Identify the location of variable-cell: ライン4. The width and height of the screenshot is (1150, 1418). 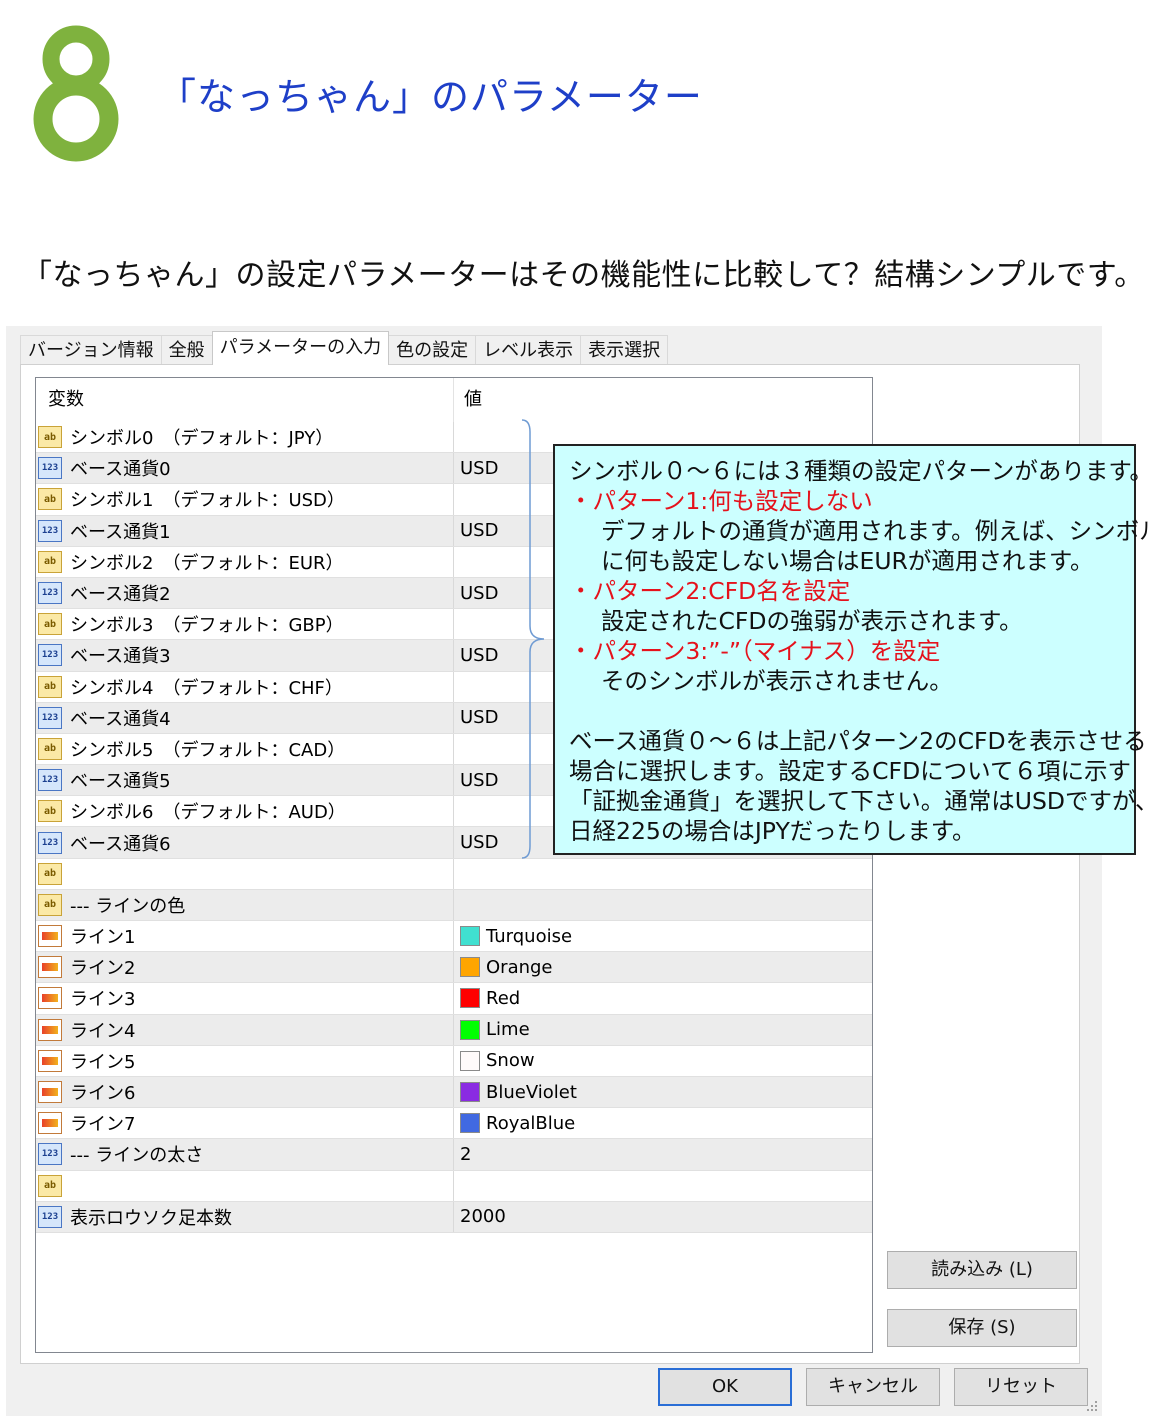
(245, 1029).